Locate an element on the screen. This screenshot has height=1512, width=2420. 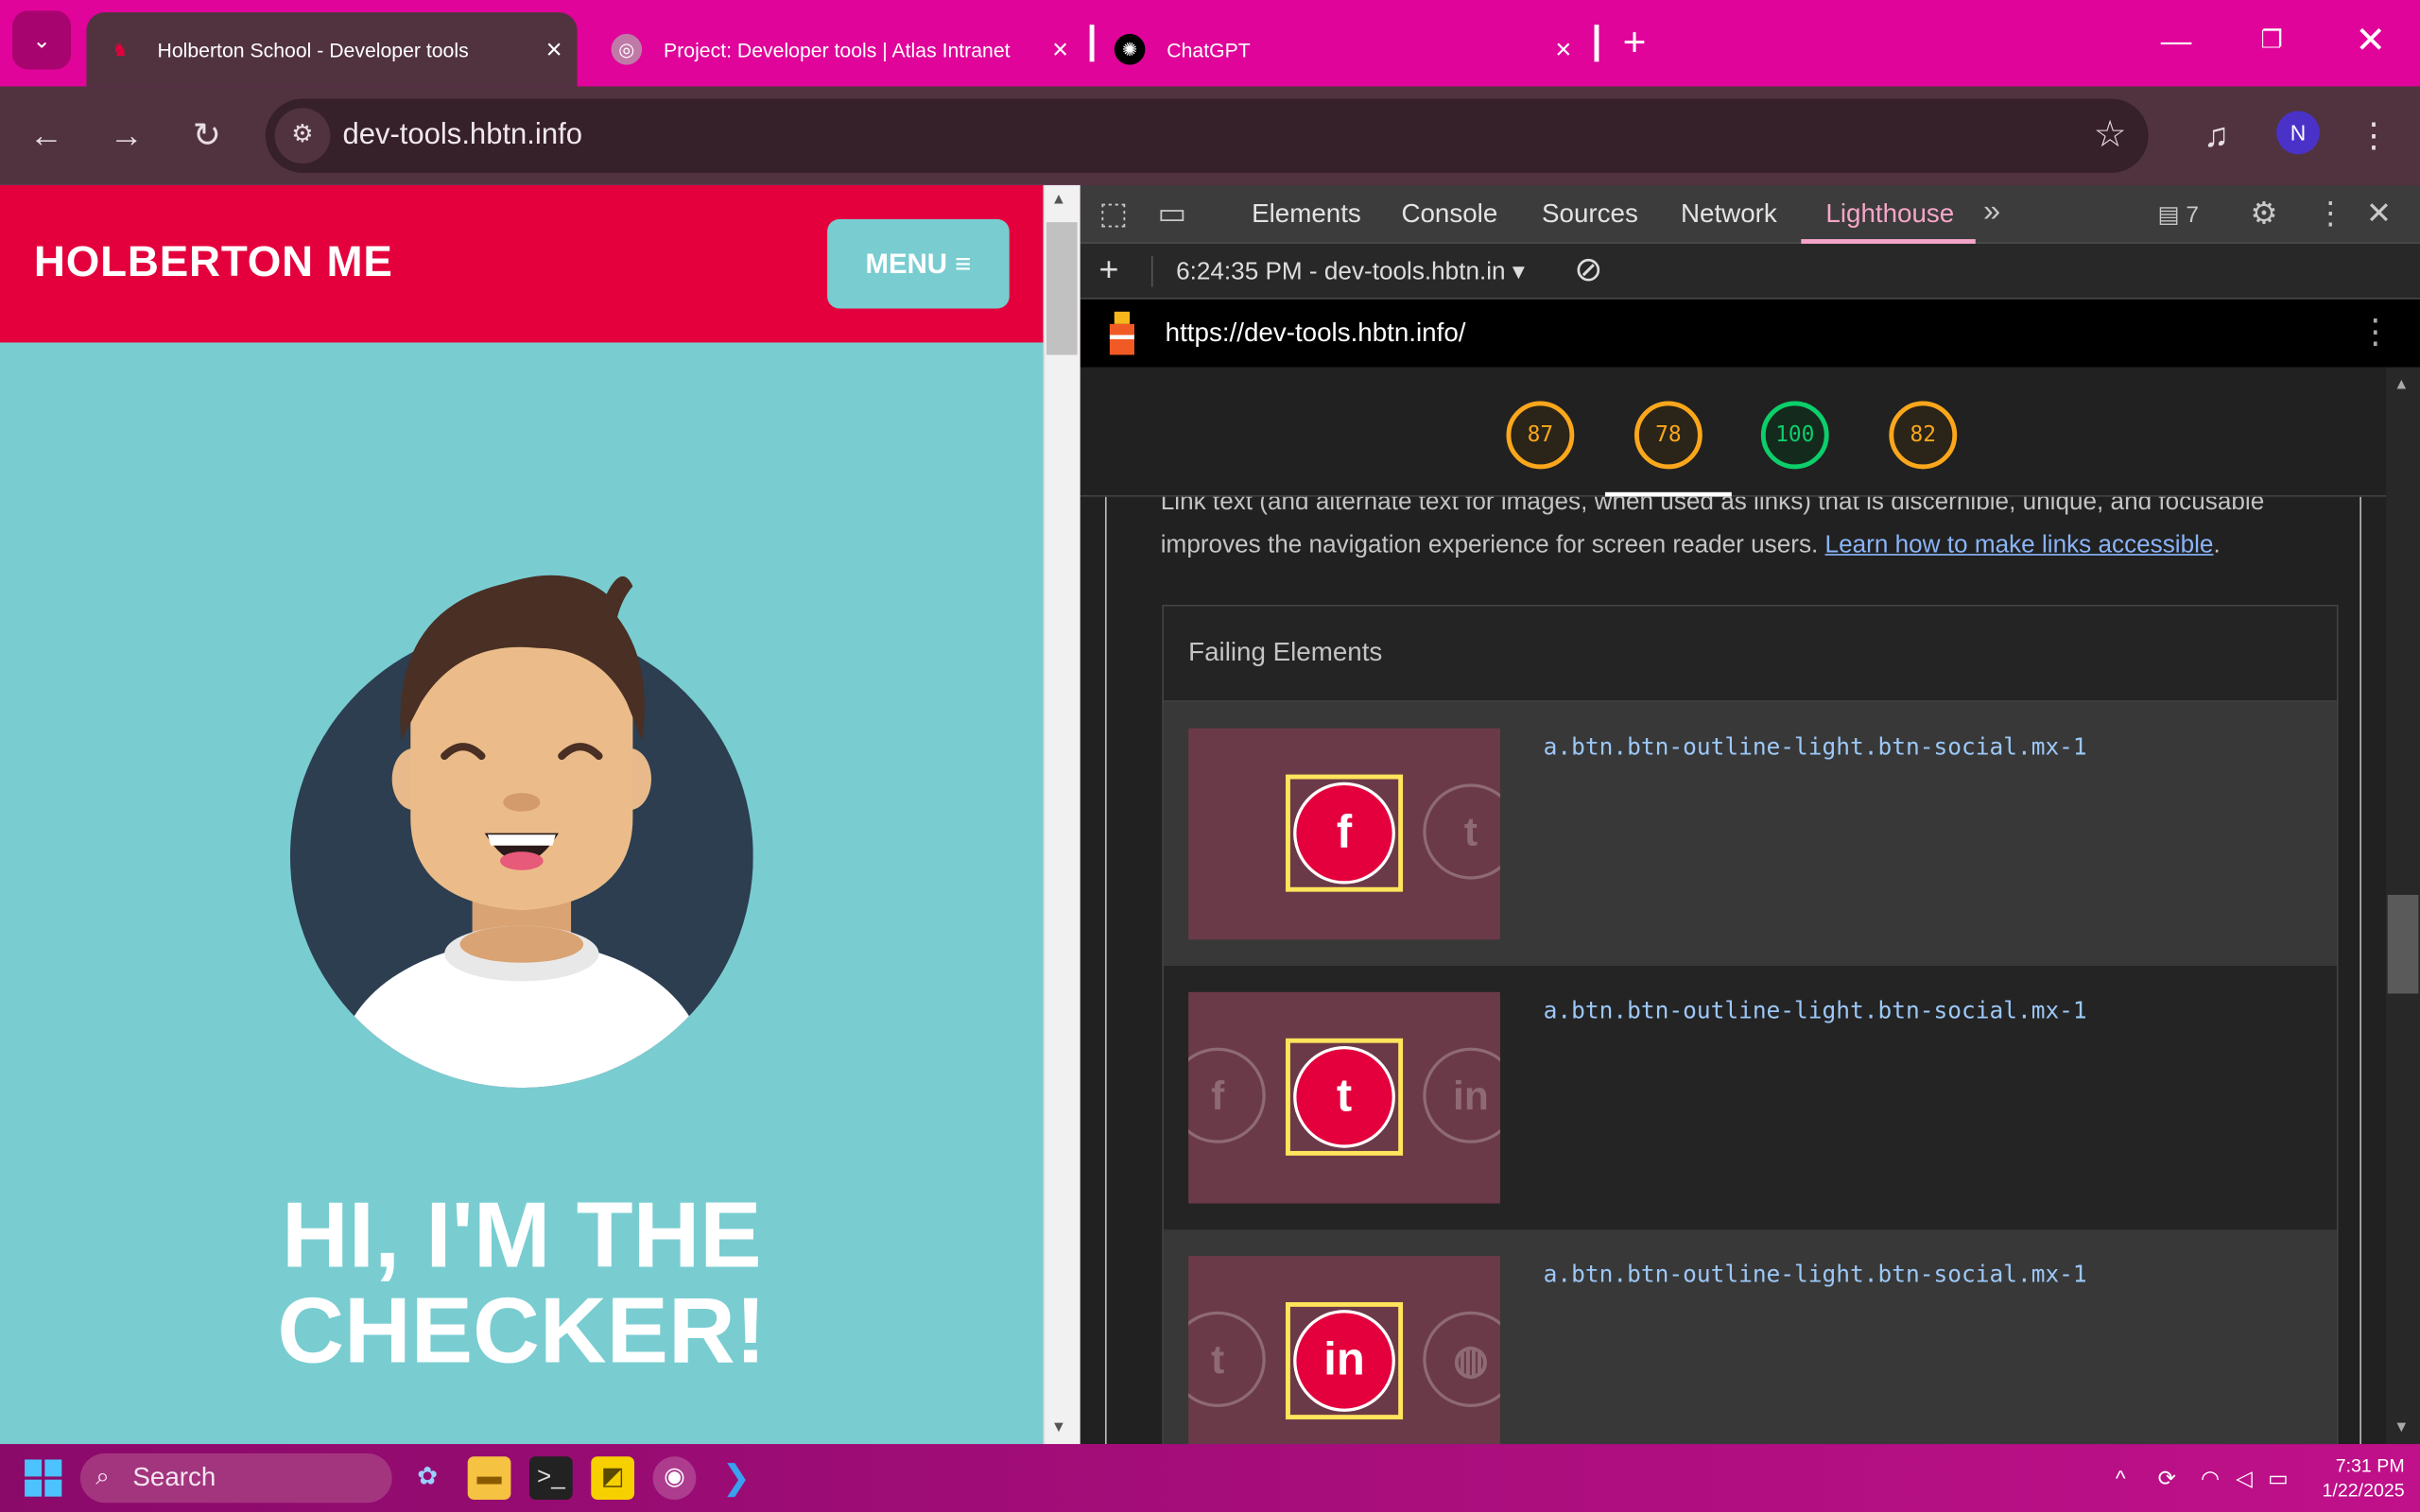
browser-toolbar: ← → ↻ ⚙ dev-tools.hbtn.info ☆ ♫ N ⋮ is located at coordinates (1210, 135).